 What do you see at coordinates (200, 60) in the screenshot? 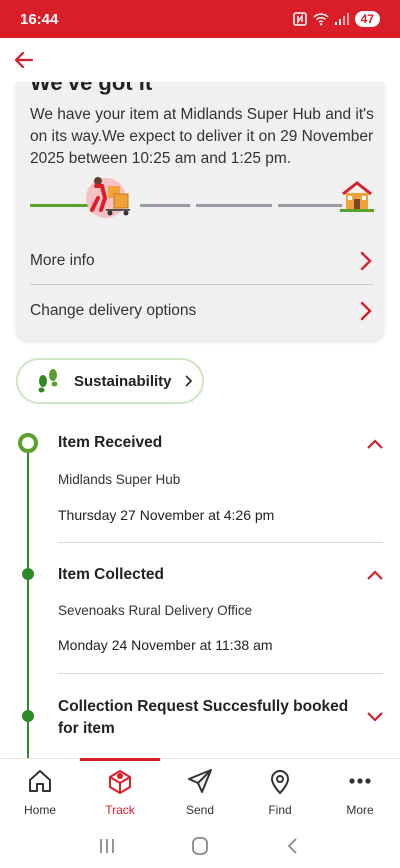
I see `top-bar` at bounding box center [200, 60].